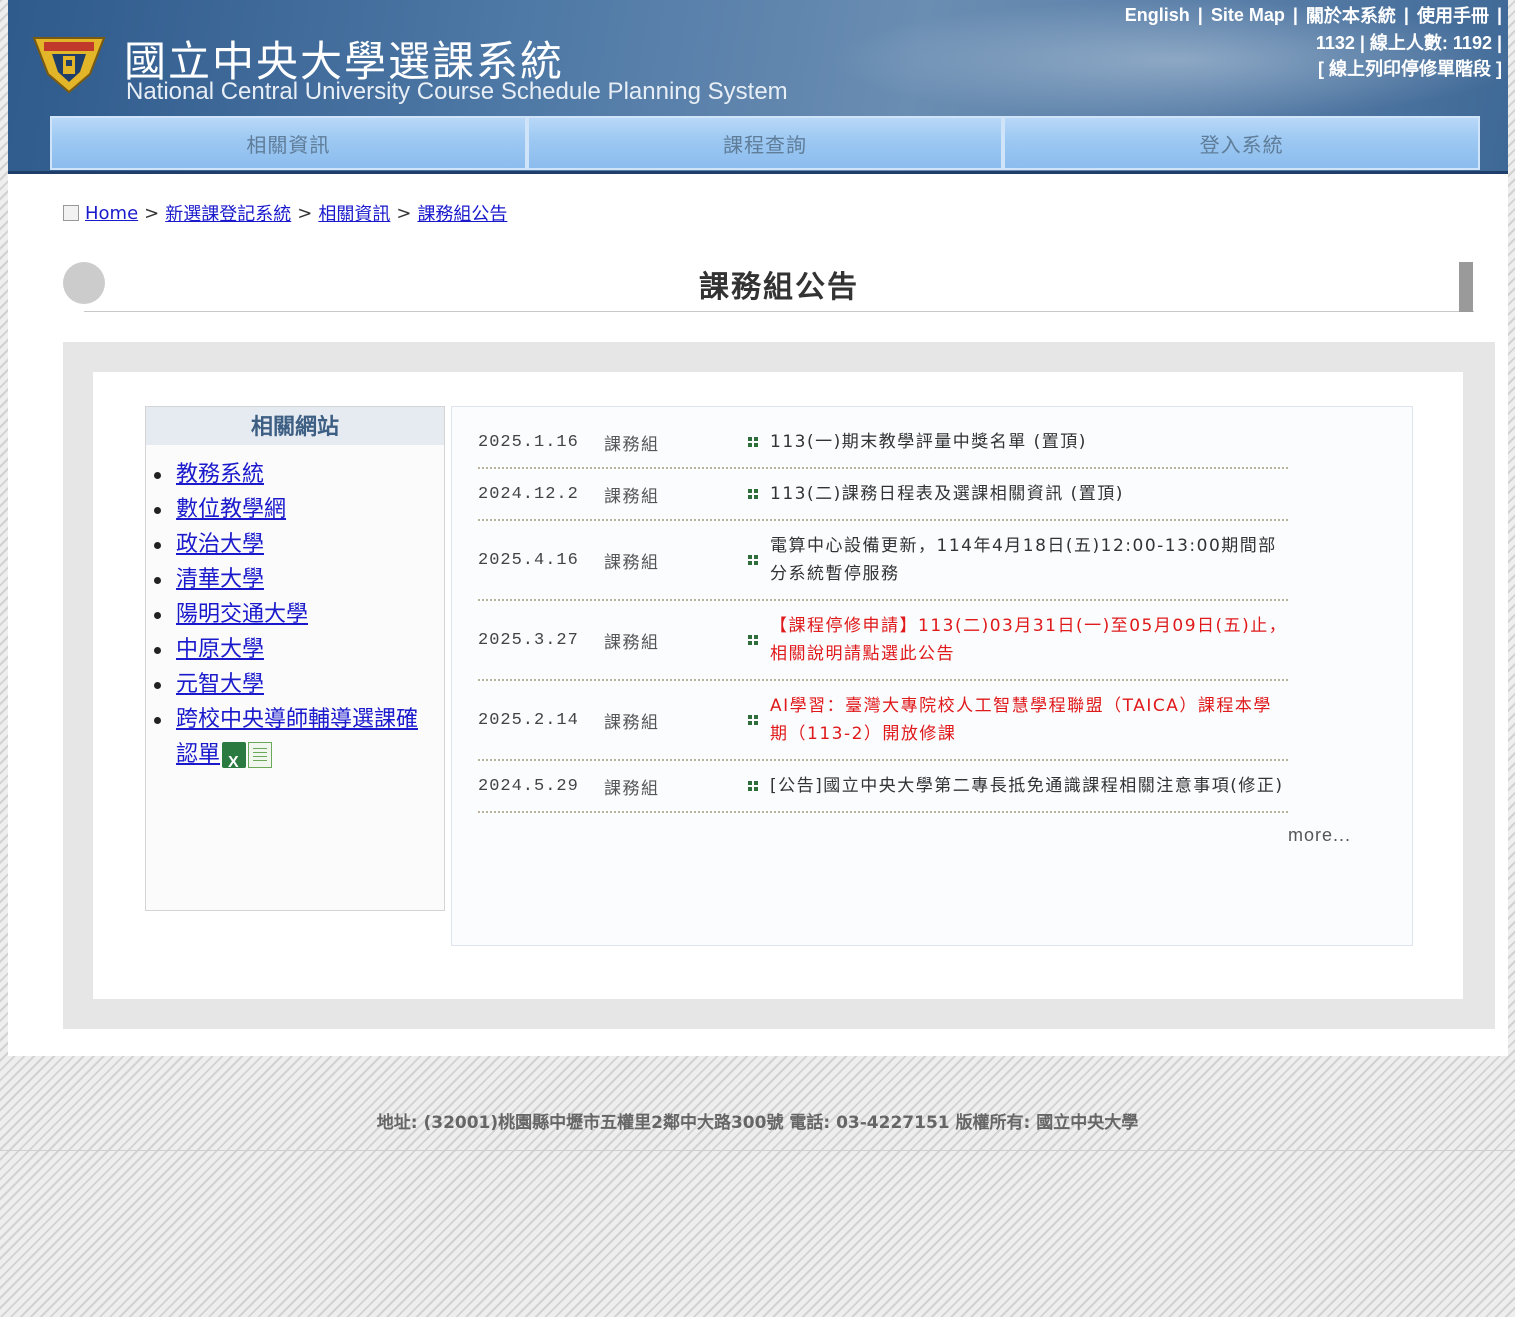 The height and width of the screenshot is (1317, 1515). Describe the element at coordinates (779, 960) in the screenshot. I see `announcements-footer` at that location.